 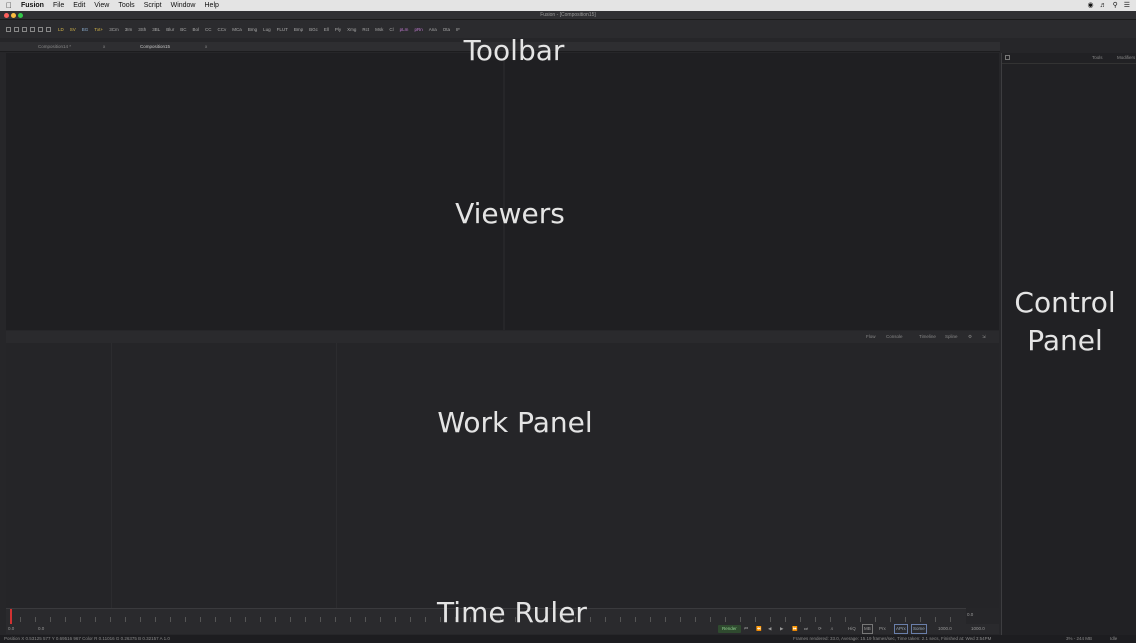 What do you see at coordinates (40, 29) in the screenshot?
I see `redo-icon` at bounding box center [40, 29].